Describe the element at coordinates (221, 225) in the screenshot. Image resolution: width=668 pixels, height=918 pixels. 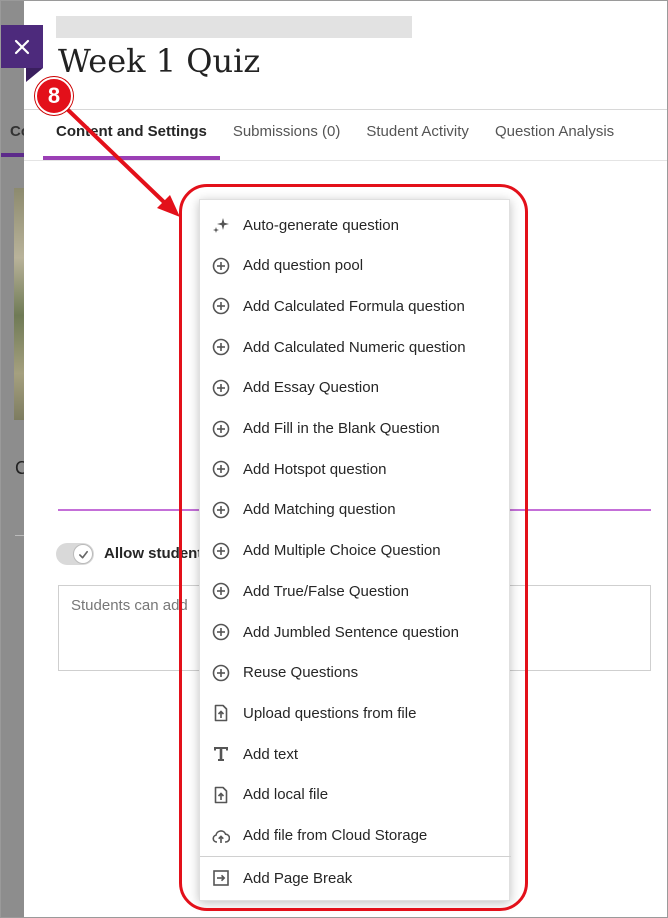
I see `sparkle-icon` at that location.